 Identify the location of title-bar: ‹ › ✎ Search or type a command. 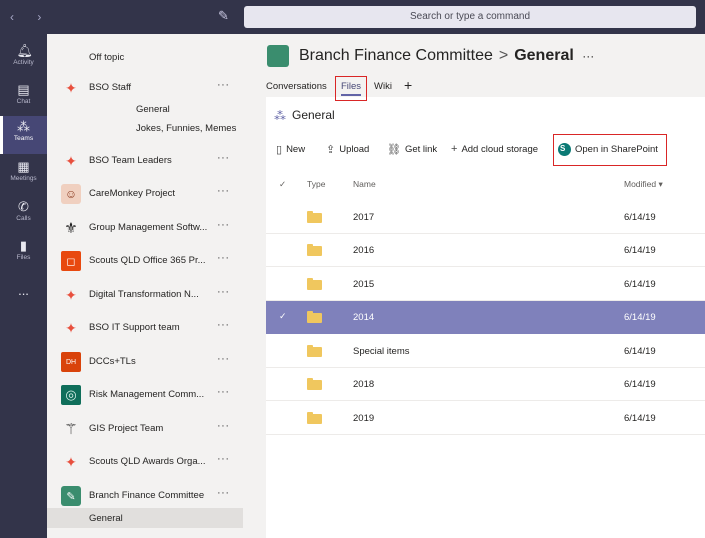
(352, 17).